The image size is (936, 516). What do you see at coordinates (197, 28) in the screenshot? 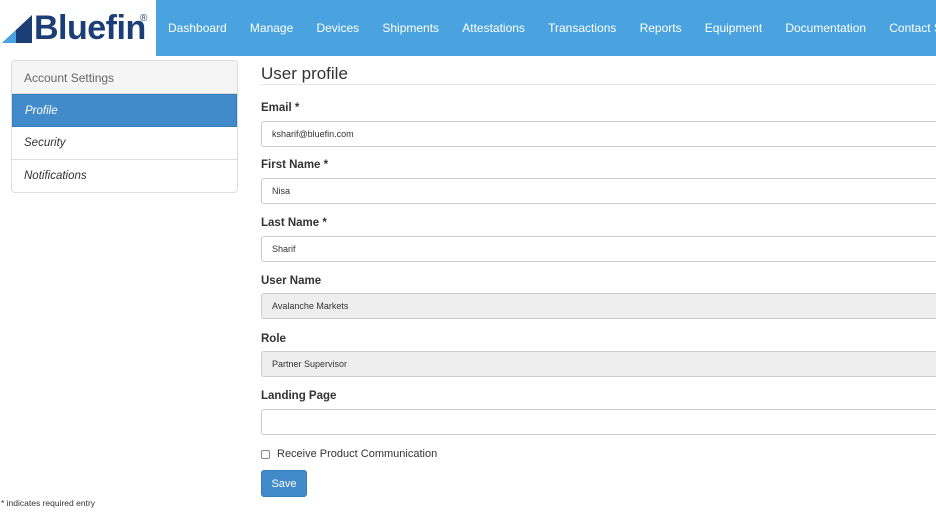
I see `nav-item-dashboard: Dashboard` at bounding box center [197, 28].